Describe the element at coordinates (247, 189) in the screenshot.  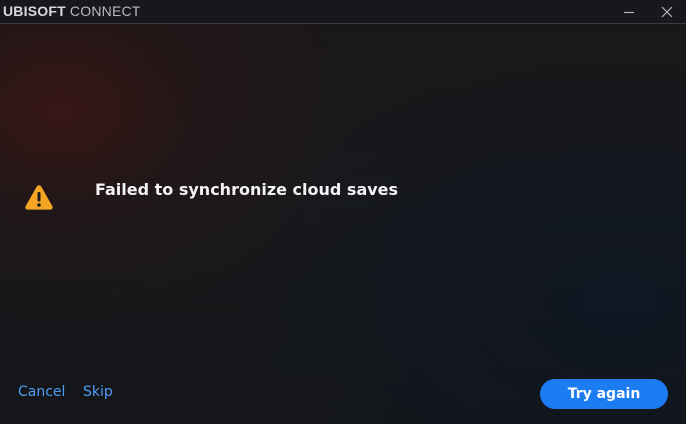
I see `error-message: Failed to synchronize cloud saves` at that location.